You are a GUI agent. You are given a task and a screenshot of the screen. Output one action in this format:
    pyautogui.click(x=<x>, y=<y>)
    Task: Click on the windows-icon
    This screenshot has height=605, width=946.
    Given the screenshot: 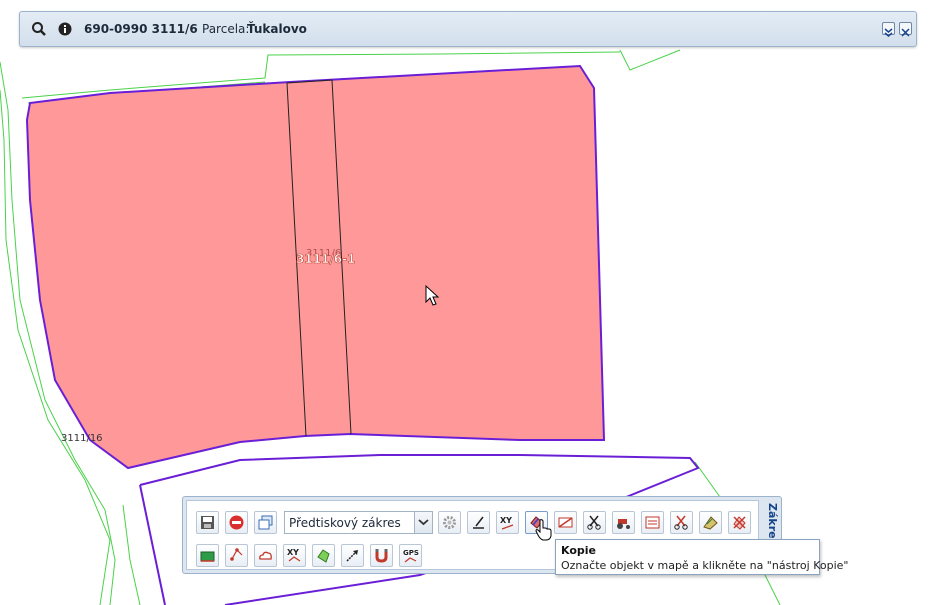 What is the action you would take?
    pyautogui.click(x=265, y=522)
    